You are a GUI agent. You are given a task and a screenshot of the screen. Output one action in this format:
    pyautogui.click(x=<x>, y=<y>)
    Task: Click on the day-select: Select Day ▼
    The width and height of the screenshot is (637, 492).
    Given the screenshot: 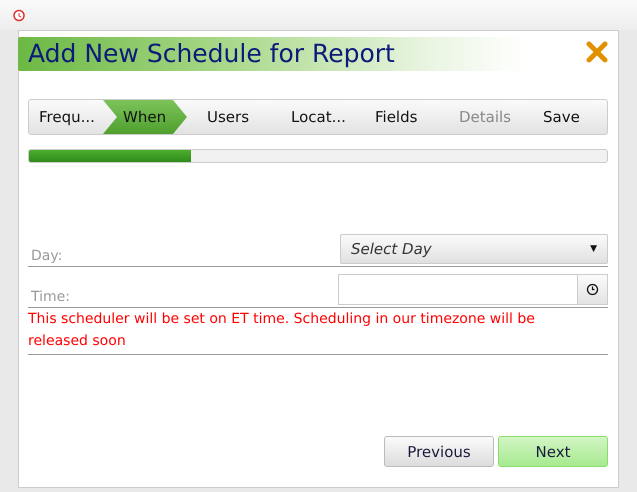 What is the action you would take?
    pyautogui.click(x=474, y=249)
    